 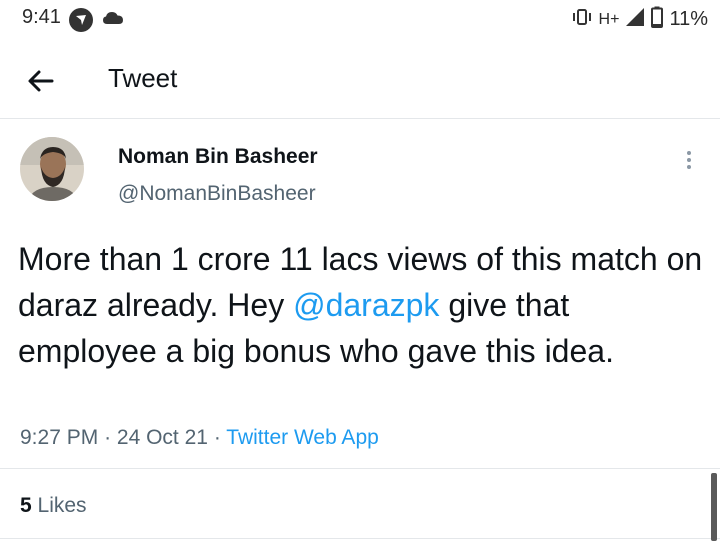 What do you see at coordinates (113, 20) in the screenshot?
I see `cloud-icon` at bounding box center [113, 20].